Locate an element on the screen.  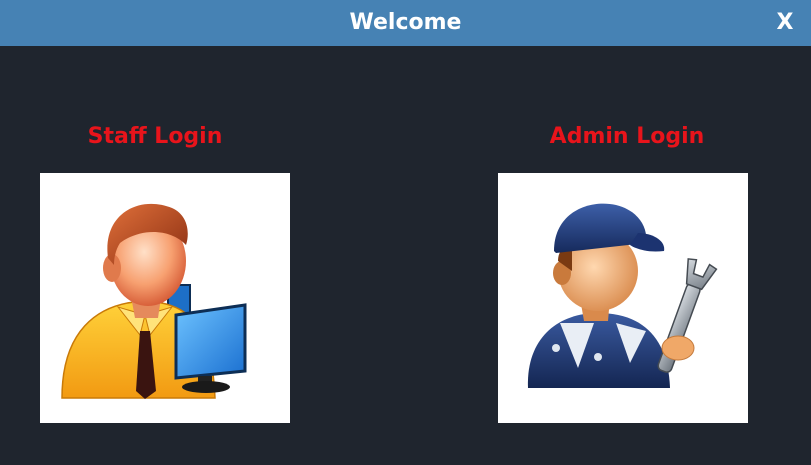
staff-user-computer-icon is located at coordinates (154, 301).